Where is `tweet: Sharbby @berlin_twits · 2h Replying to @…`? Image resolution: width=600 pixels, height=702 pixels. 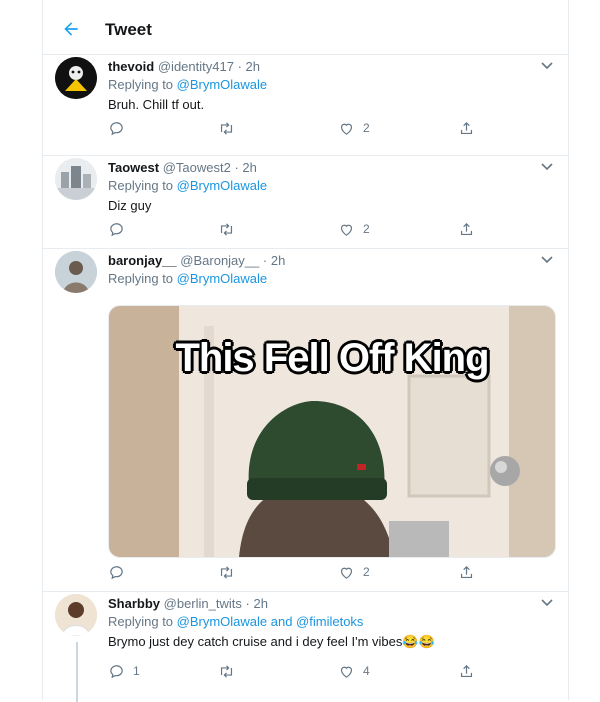 tweet: Sharbby @berlin_twits · 2h Replying to @… is located at coordinates (305, 647).